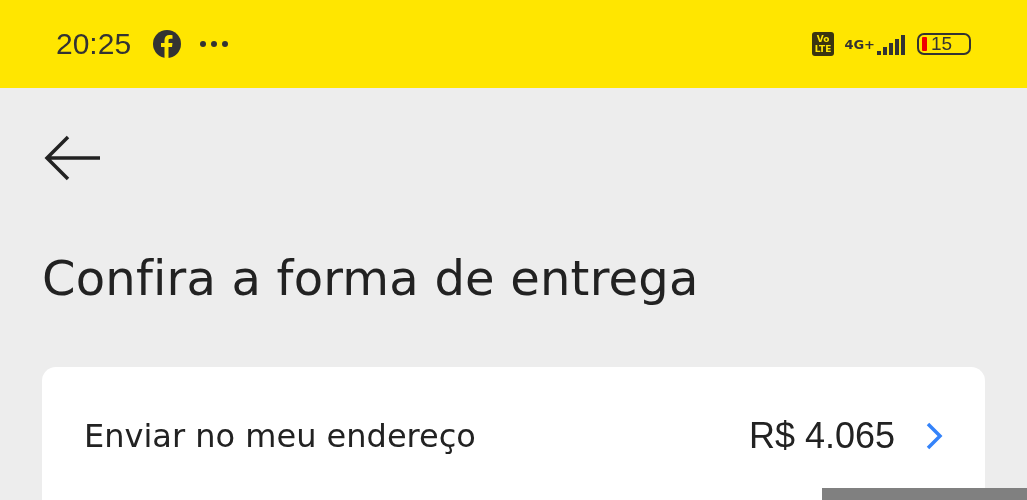 The image size is (1027, 500). Describe the element at coordinates (167, 44) in the screenshot. I see `facebook-icon` at that location.